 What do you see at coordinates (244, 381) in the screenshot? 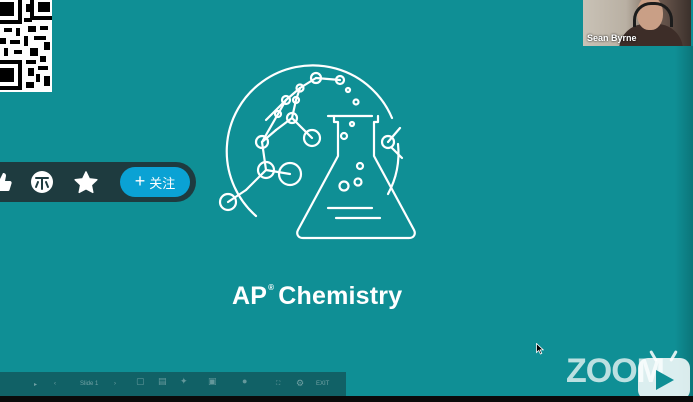
I see `help-icon: ●` at bounding box center [244, 381].